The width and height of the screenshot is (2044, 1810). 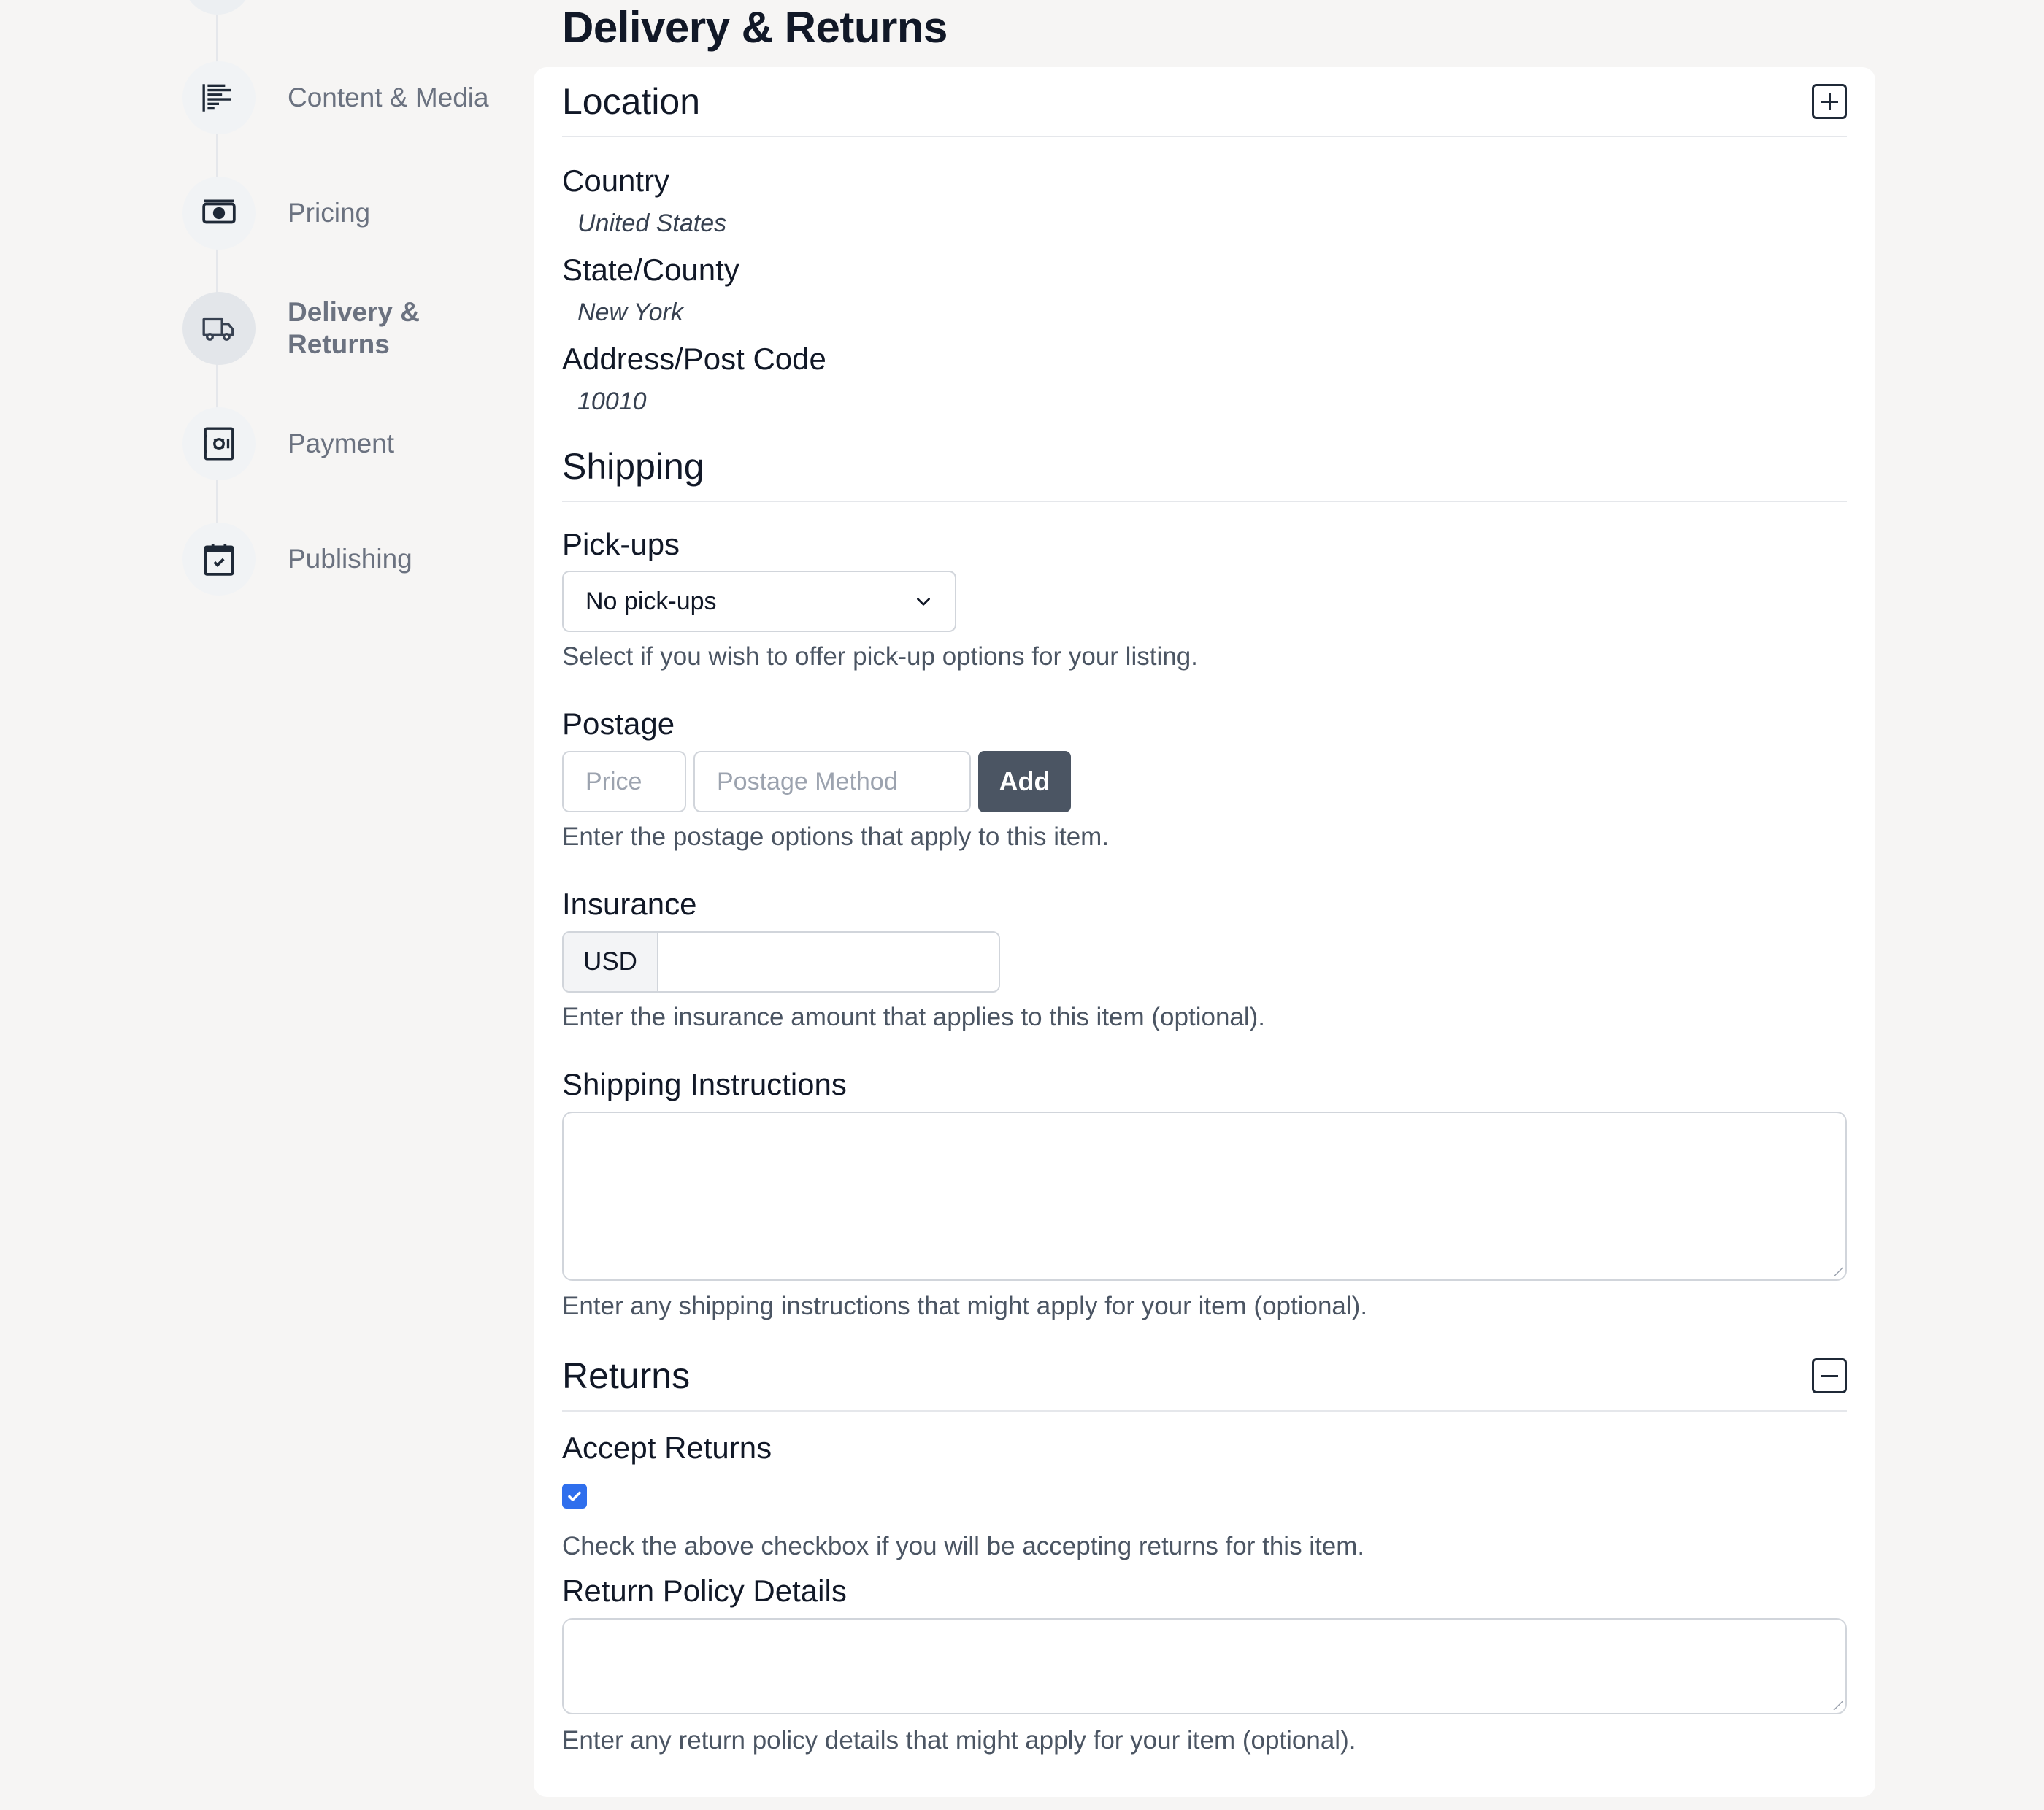 I want to click on address-label: Address/Post Code, so click(x=694, y=359).